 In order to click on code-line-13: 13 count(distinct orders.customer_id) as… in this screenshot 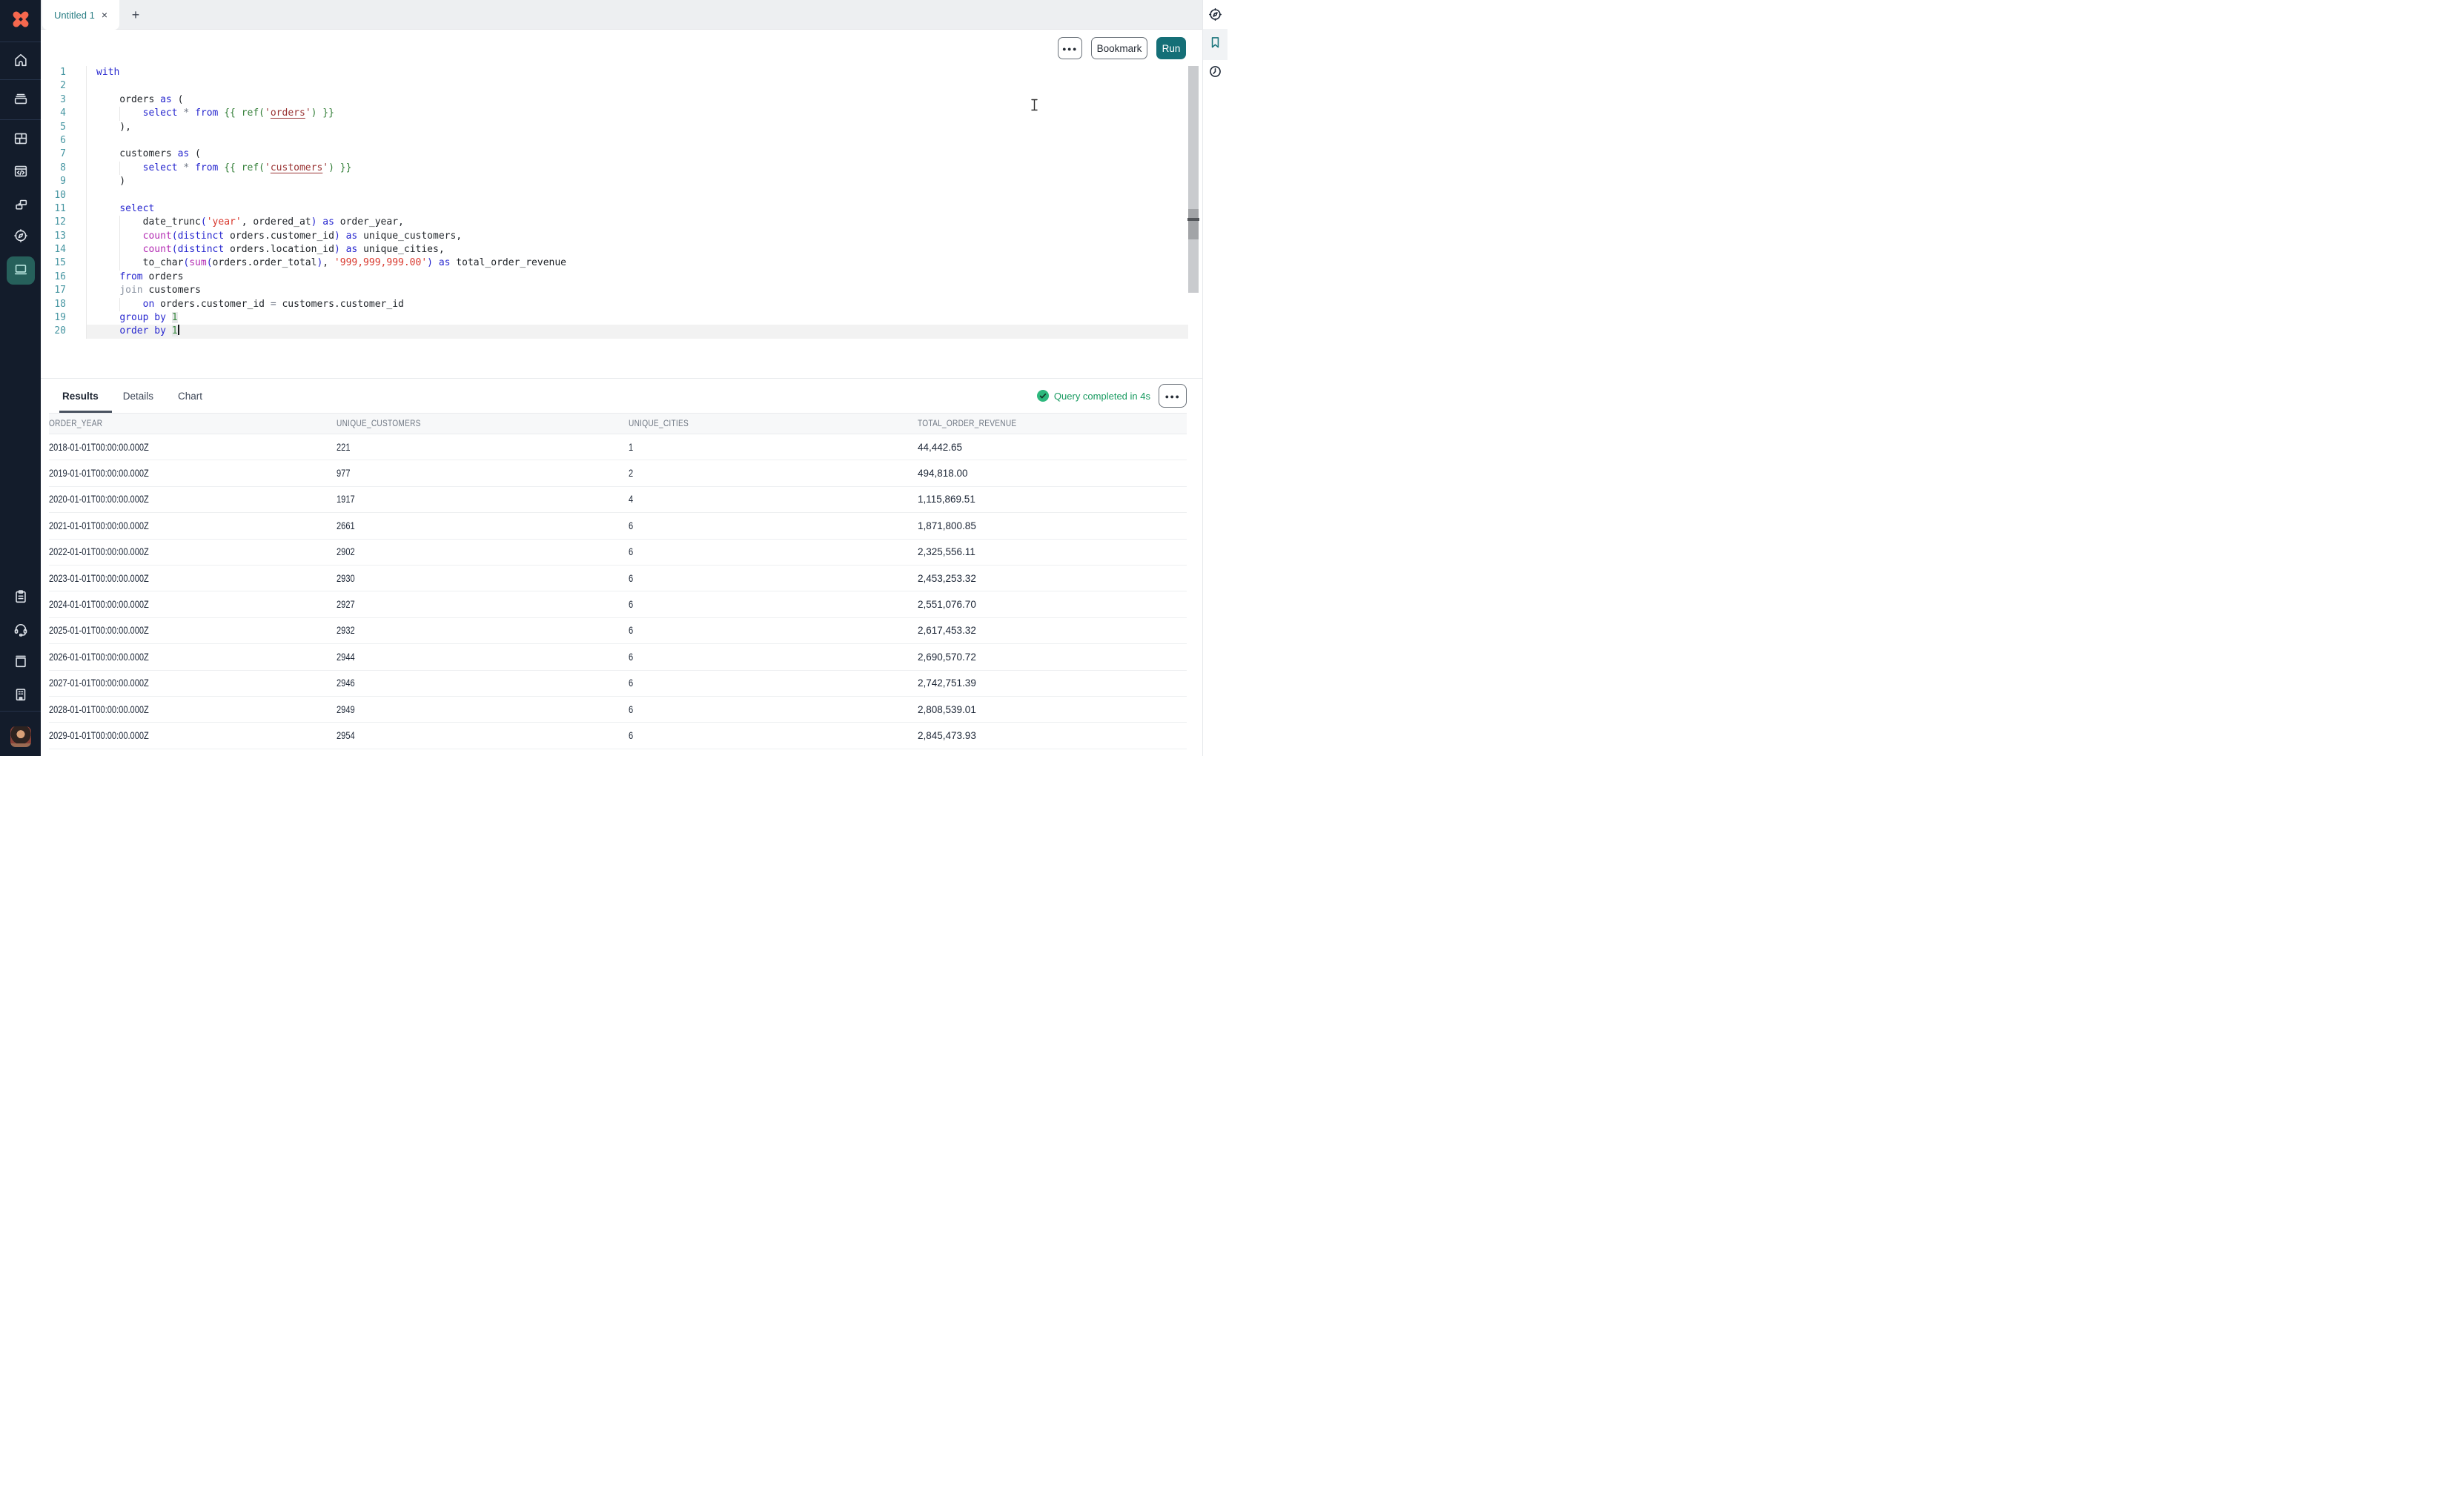, I will do `click(615, 237)`.